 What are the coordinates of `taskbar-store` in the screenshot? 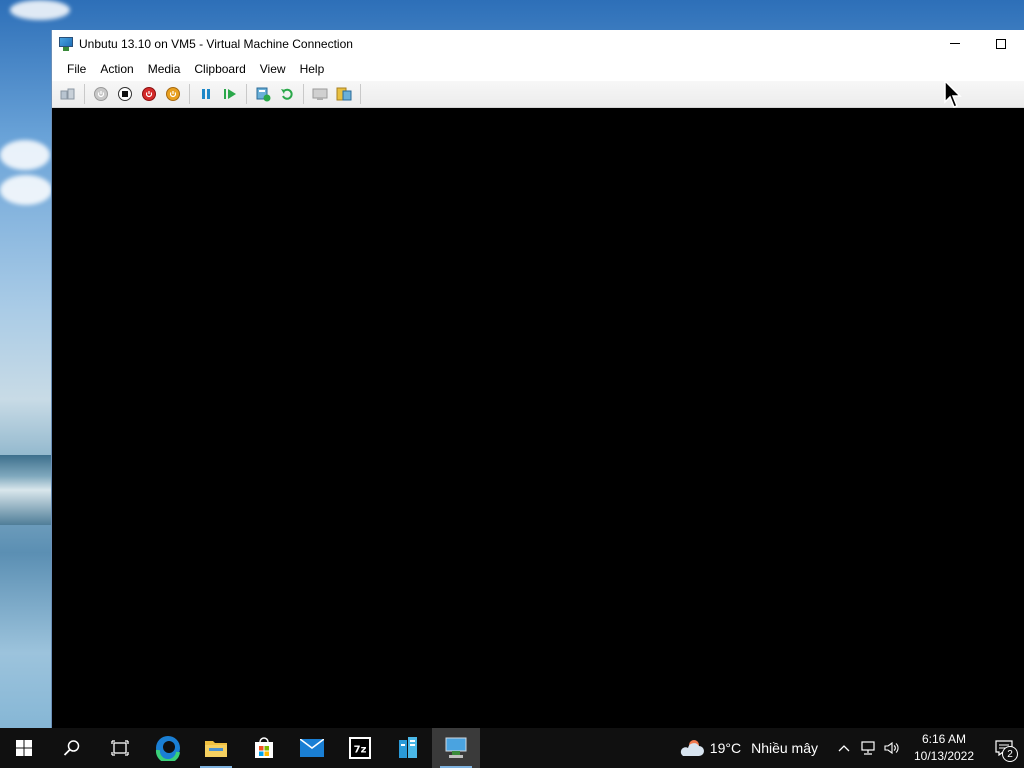 It's located at (264, 748).